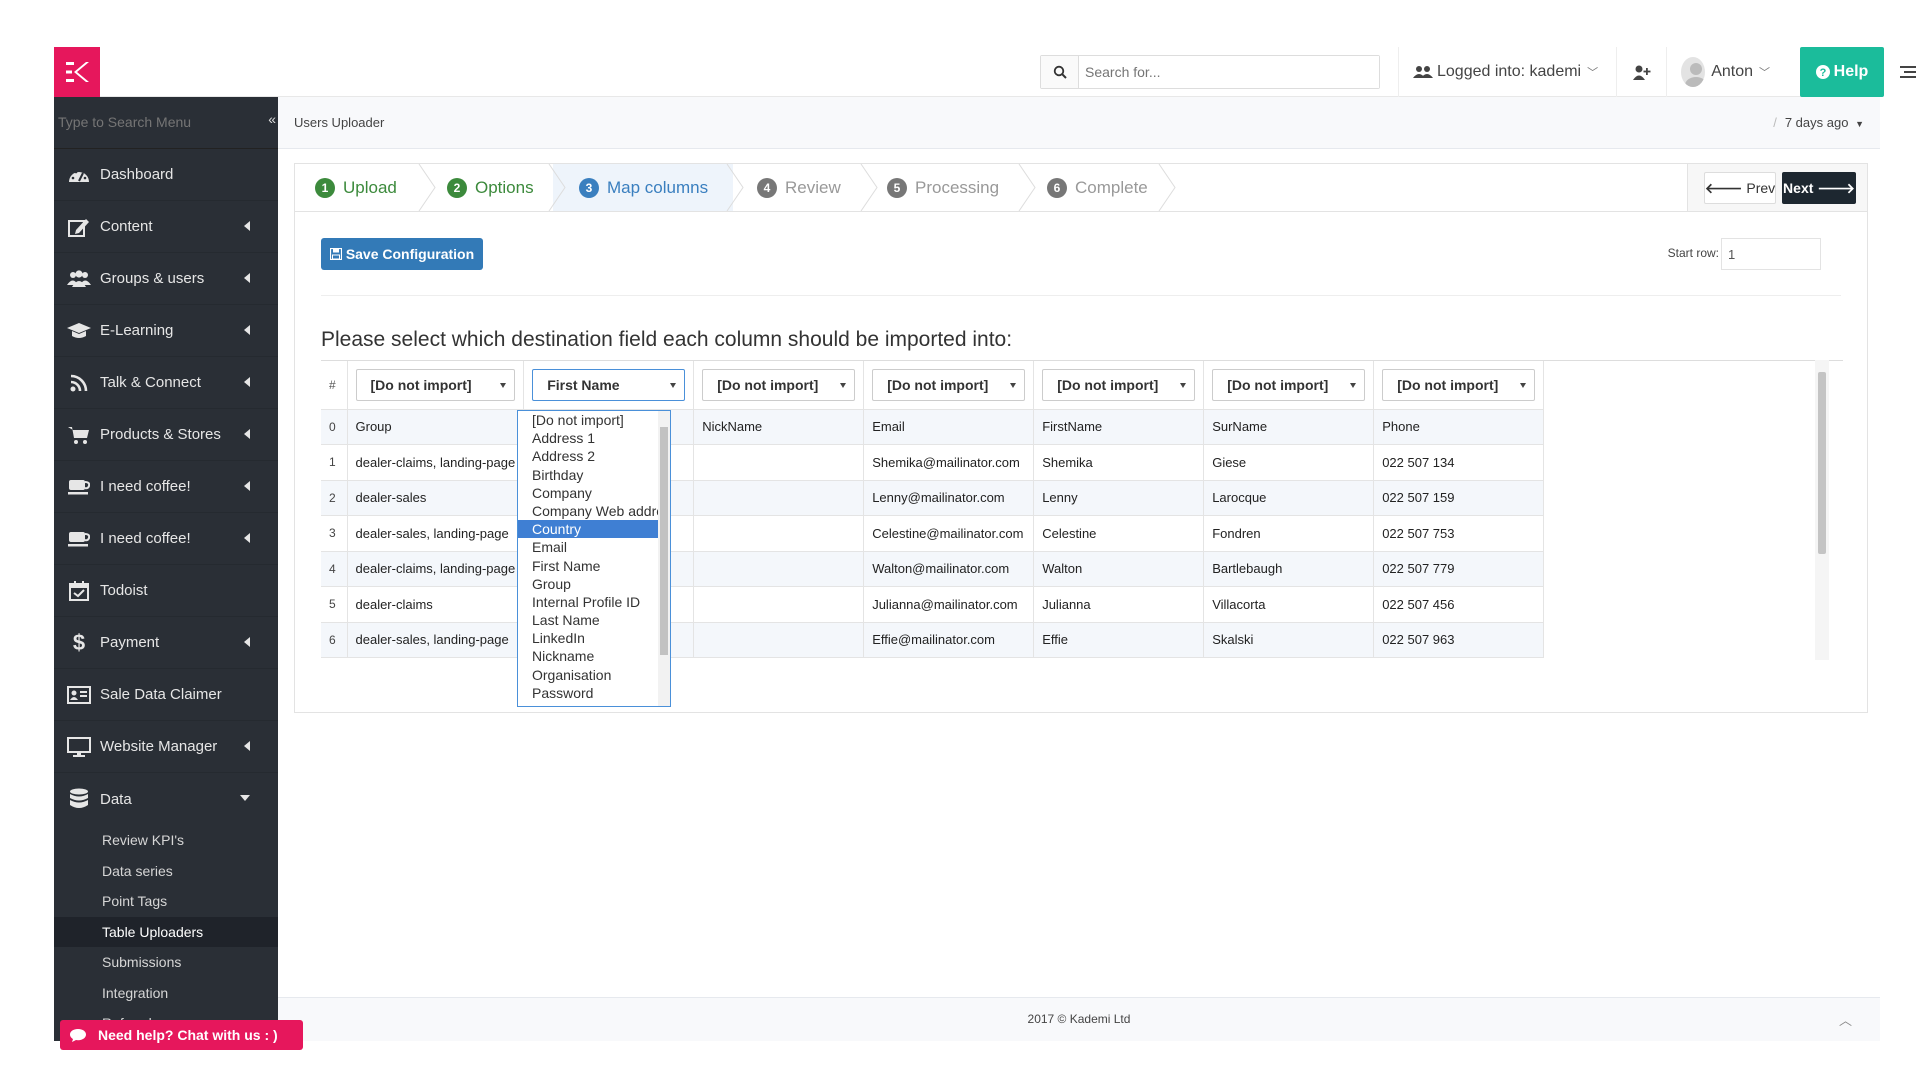  What do you see at coordinates (594, 475) in the screenshot?
I see `dropdown-option: Birthday` at bounding box center [594, 475].